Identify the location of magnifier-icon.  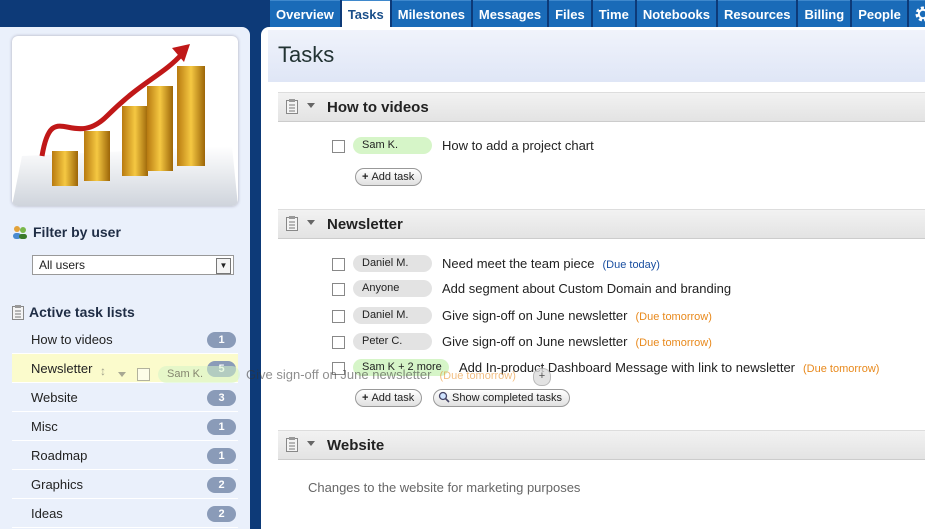
(444, 397).